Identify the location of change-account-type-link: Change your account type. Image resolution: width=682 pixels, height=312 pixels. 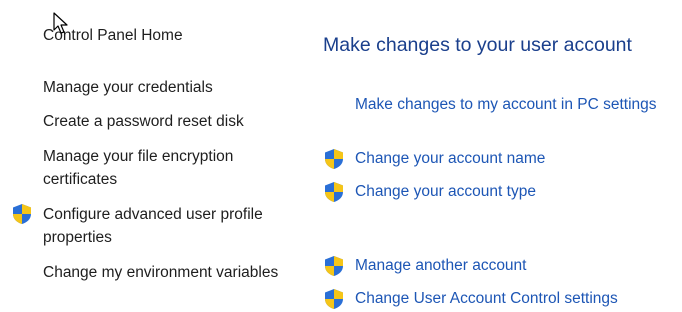
(445, 192).